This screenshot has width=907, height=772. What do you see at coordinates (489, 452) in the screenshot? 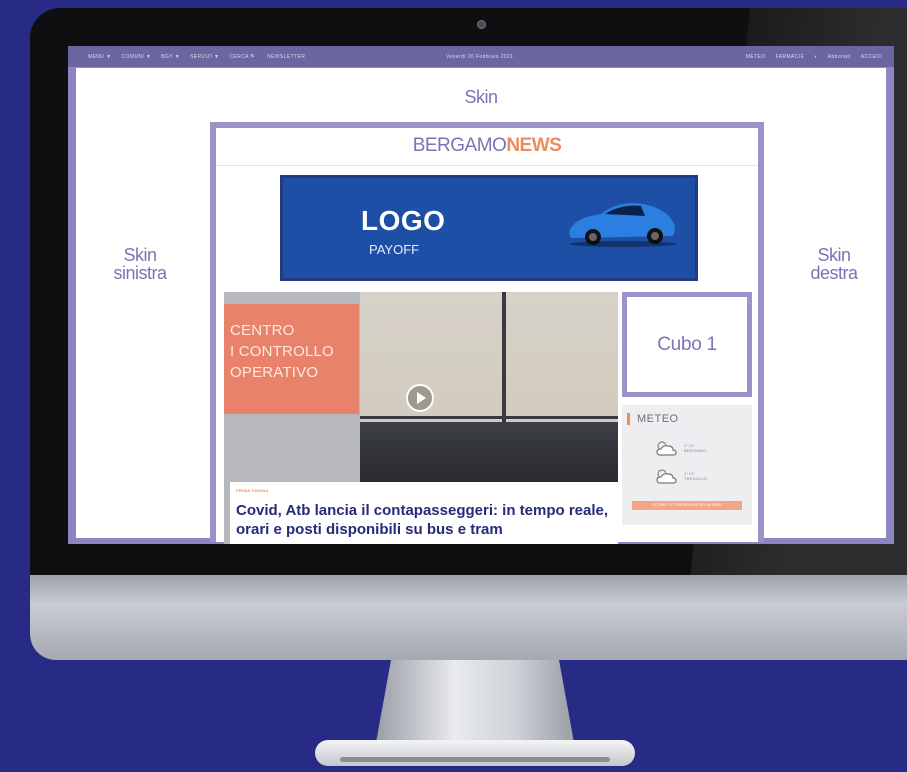
I see `hero-image-lower` at bounding box center [489, 452].